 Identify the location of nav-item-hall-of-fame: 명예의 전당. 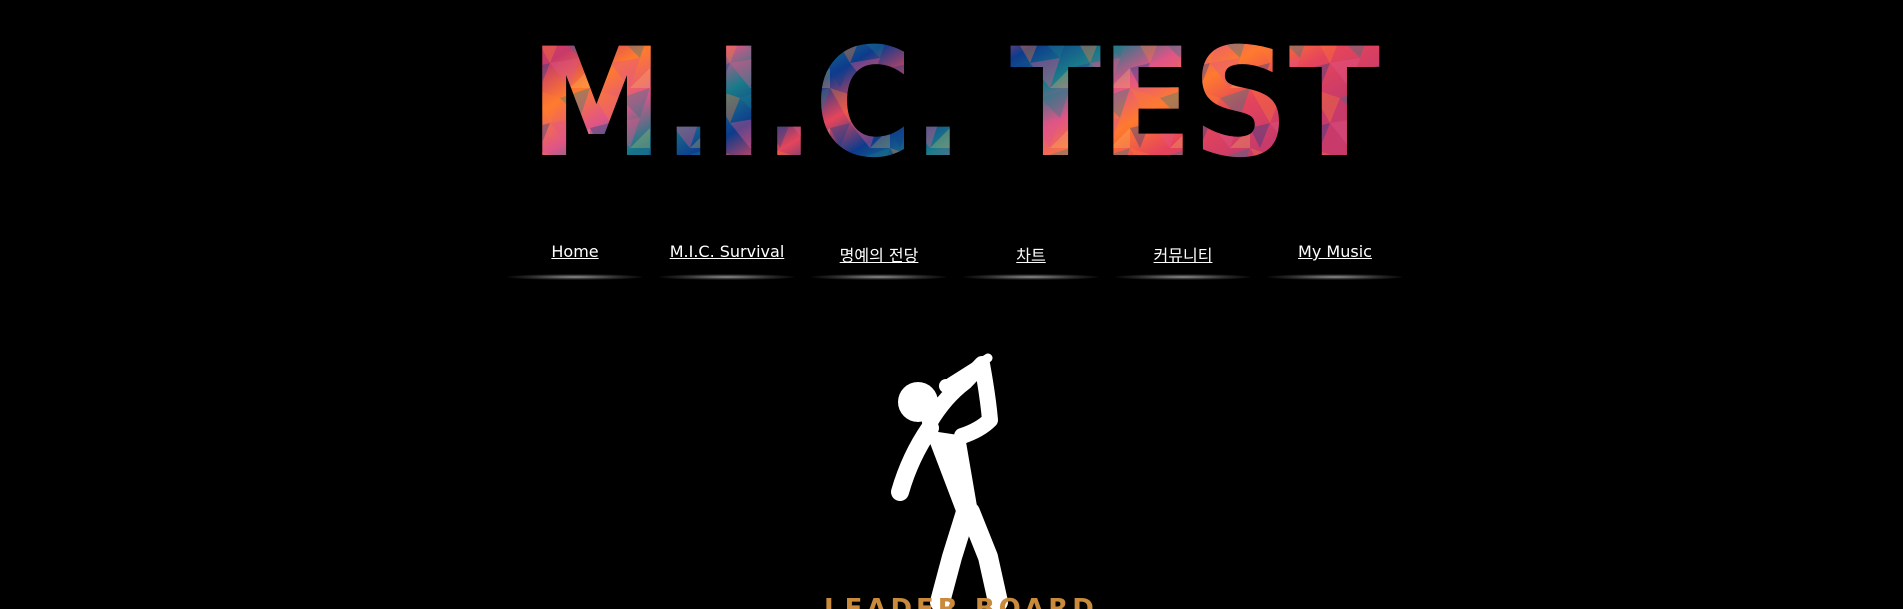
(879, 256).